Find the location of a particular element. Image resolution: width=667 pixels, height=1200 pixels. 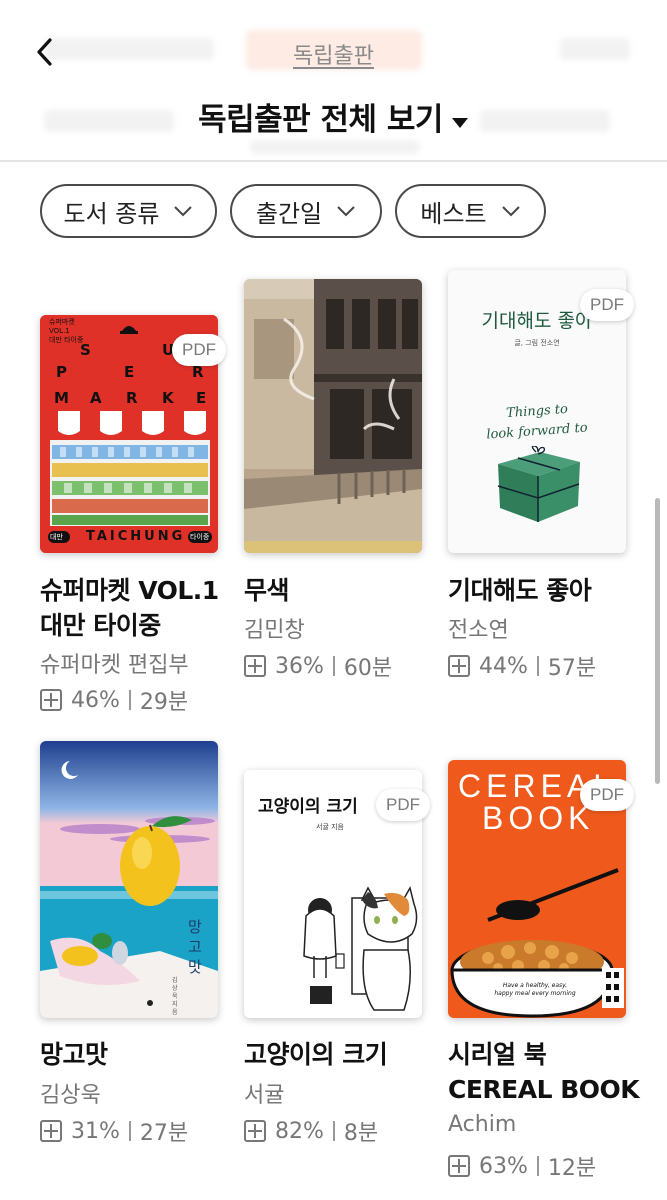

svg-text: K is located at coordinates (168, 398).